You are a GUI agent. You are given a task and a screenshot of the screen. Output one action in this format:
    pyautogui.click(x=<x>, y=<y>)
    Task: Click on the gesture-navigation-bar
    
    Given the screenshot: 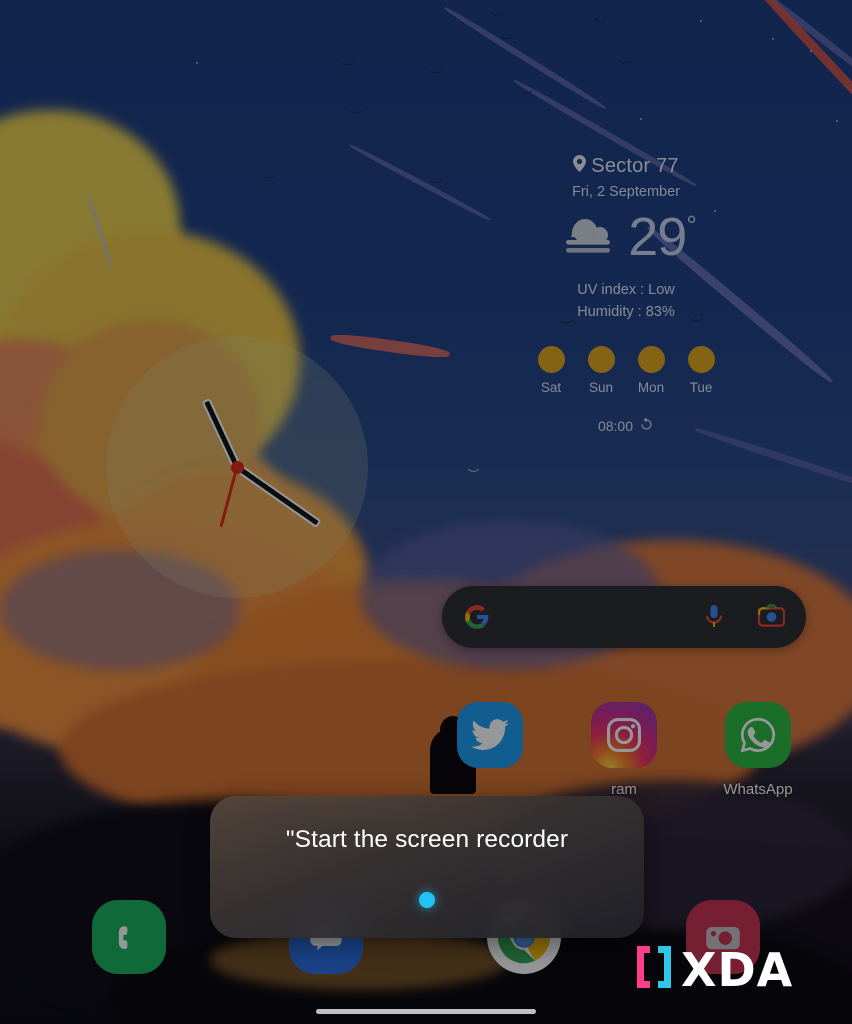 What is the action you would take?
    pyautogui.click(x=426, y=1011)
    